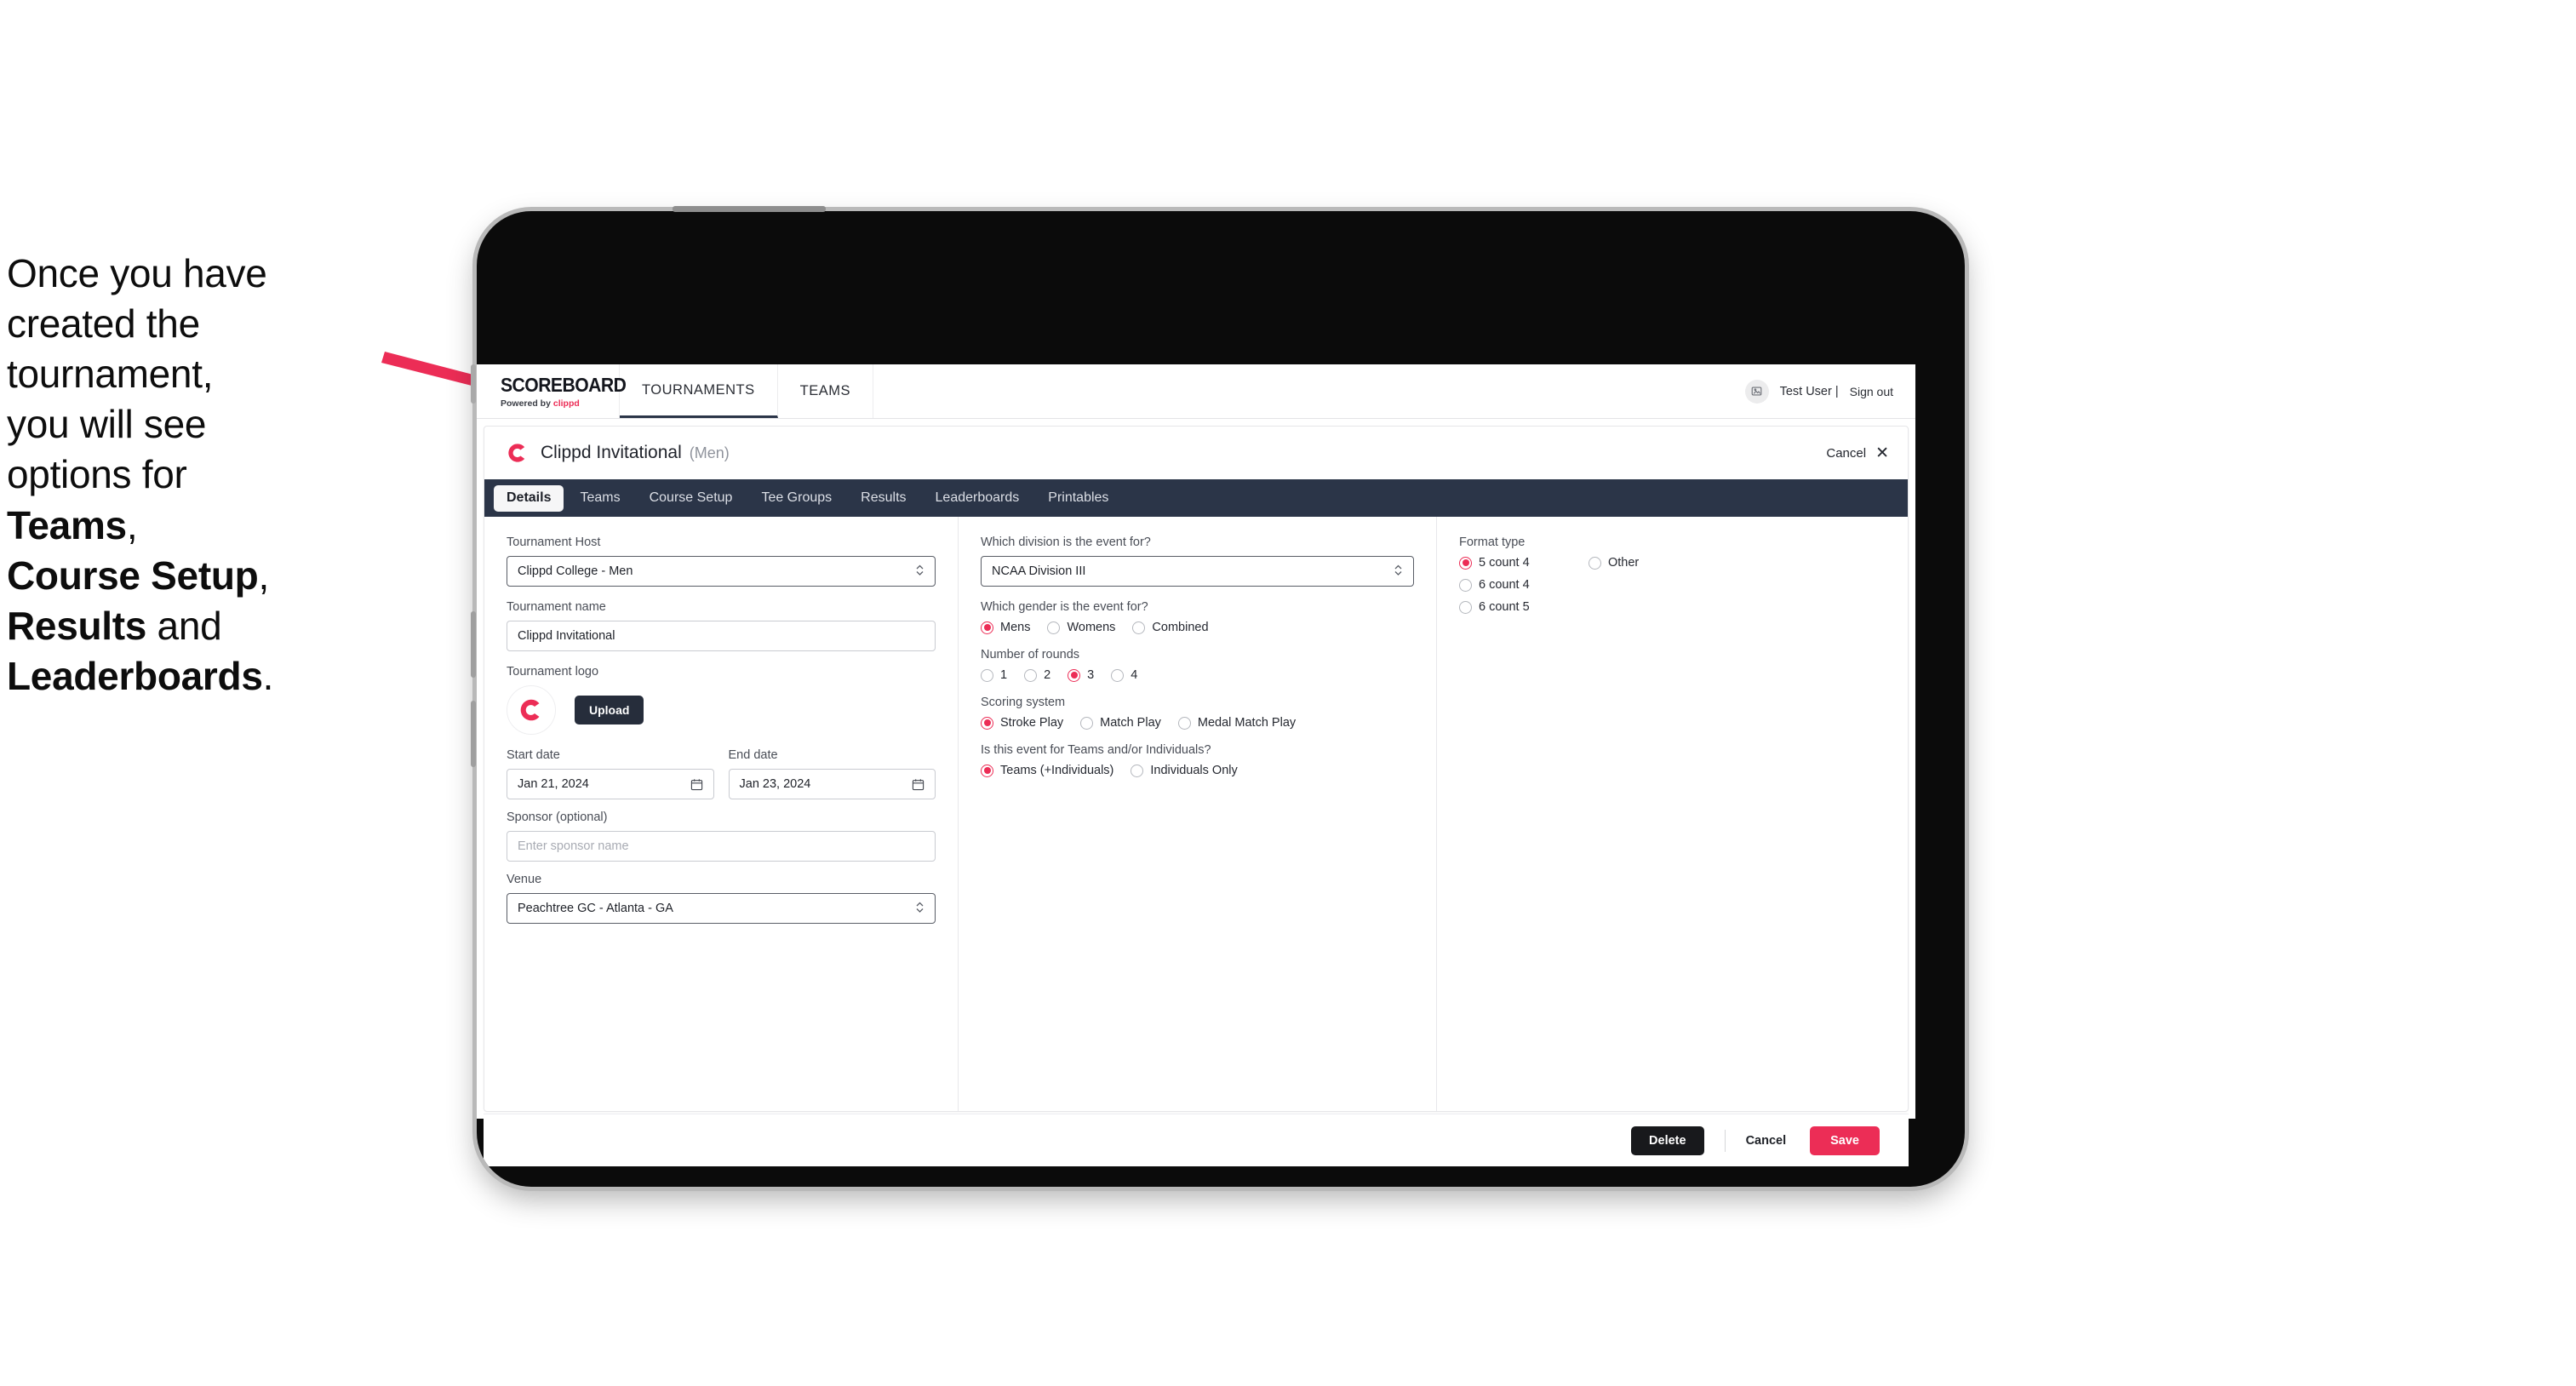 The height and width of the screenshot is (1386, 2576). What do you see at coordinates (978, 498) in the screenshot?
I see `tab-leaderboards: Leaderboards` at bounding box center [978, 498].